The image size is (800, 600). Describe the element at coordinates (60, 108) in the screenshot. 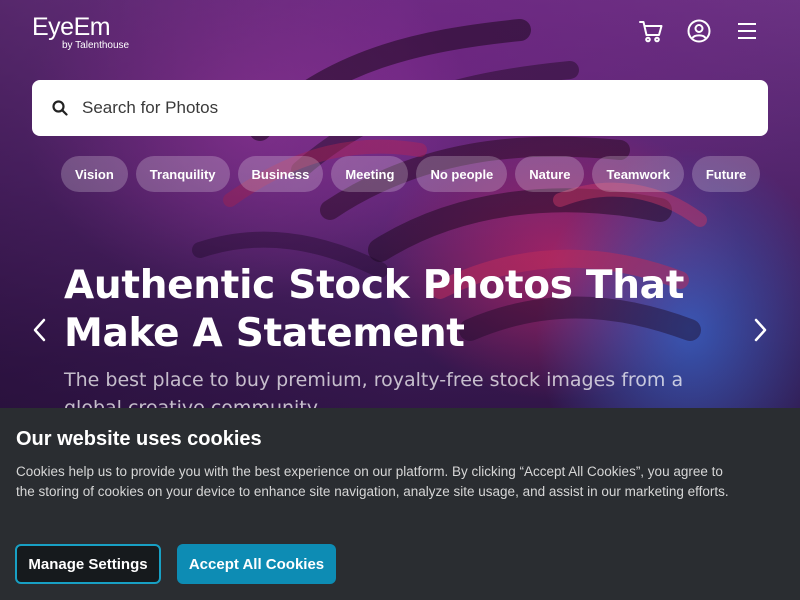

I see `search-icon` at that location.